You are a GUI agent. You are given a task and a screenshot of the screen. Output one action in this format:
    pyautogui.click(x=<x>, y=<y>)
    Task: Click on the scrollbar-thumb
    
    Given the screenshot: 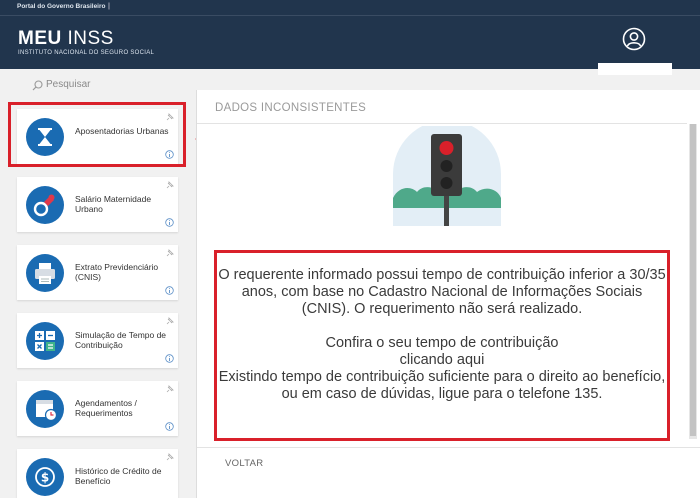 What is the action you would take?
    pyautogui.click(x=693, y=280)
    